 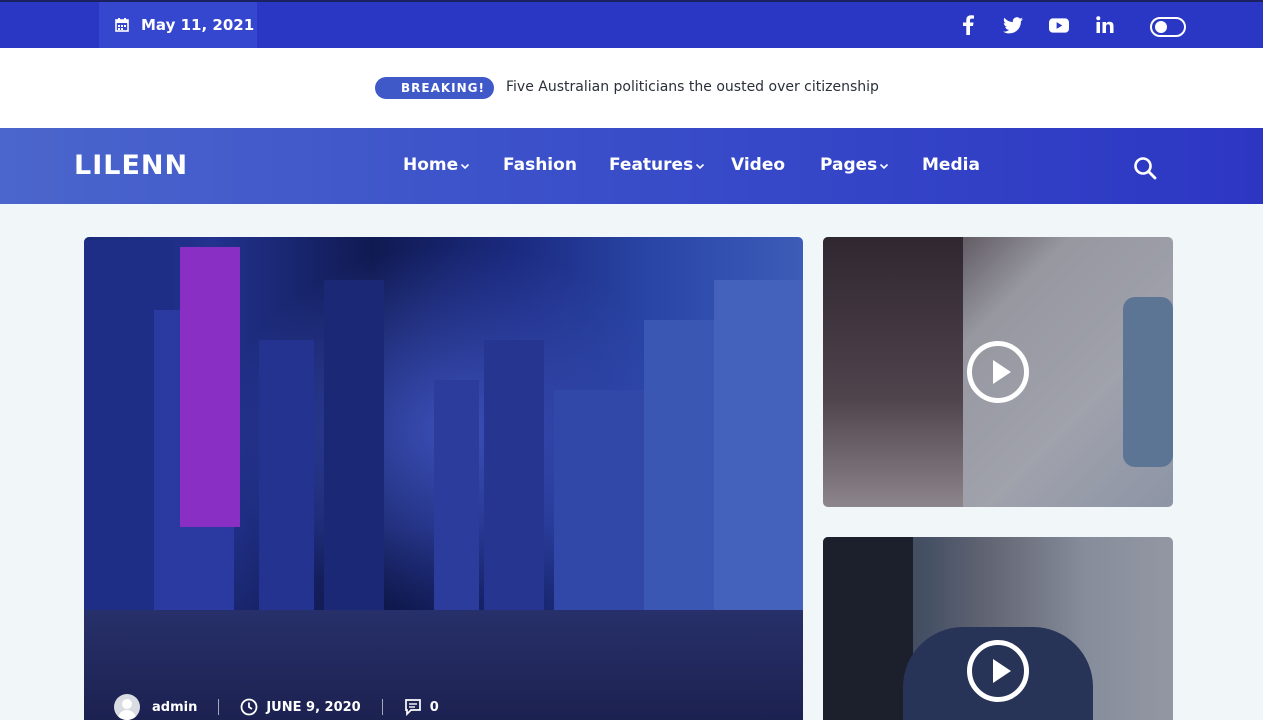 I want to click on nav-item-label: Video, so click(x=758, y=165).